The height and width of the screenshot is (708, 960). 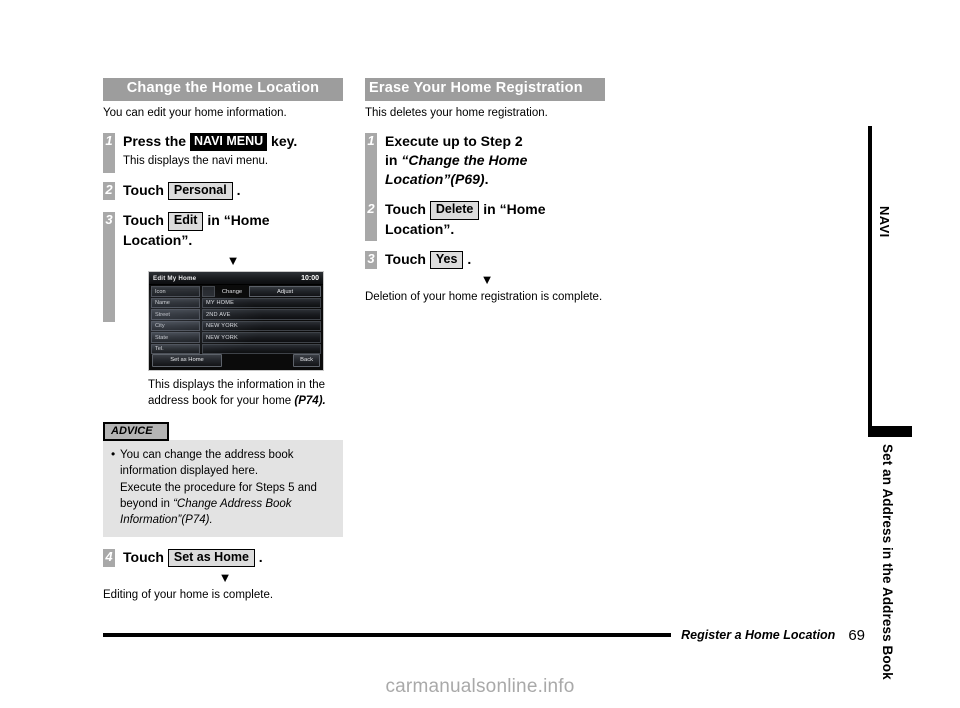 I want to click on step-number-badge: 4, so click(x=109, y=557).